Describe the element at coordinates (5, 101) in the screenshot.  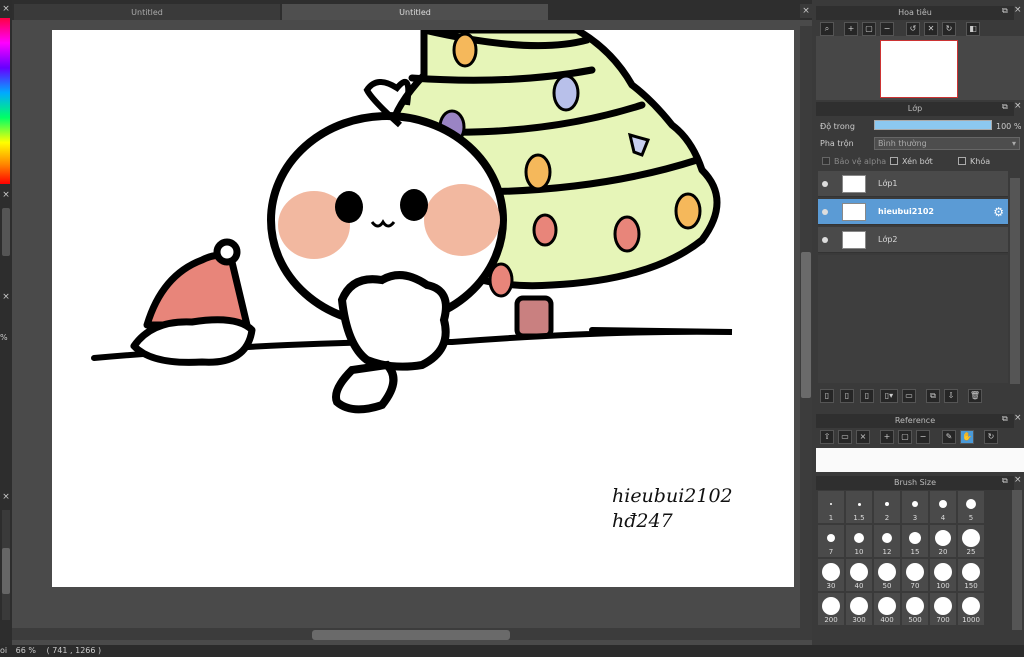
I see `hue-slider` at that location.